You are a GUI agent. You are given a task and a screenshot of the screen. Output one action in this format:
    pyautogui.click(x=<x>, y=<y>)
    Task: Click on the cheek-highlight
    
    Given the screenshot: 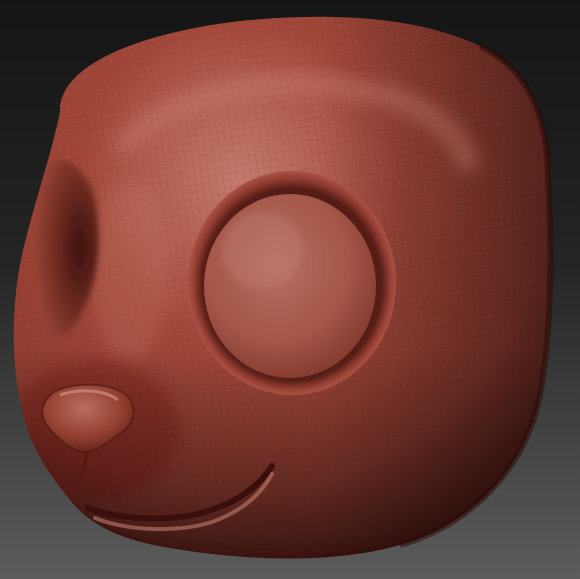 What is the action you would take?
    pyautogui.click(x=130, y=270)
    